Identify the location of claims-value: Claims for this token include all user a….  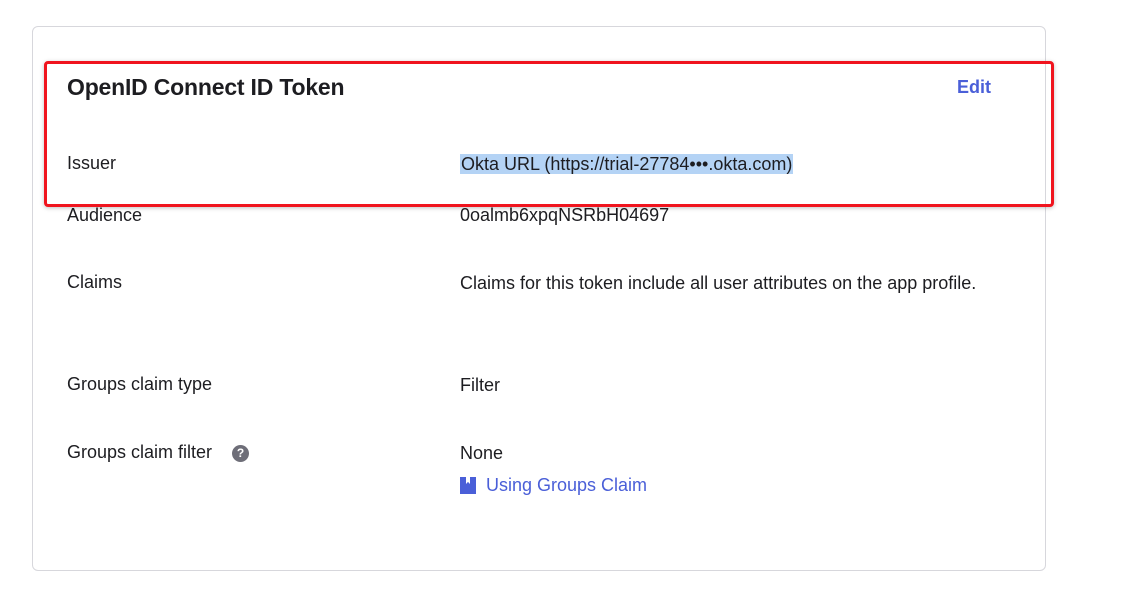
(718, 283).